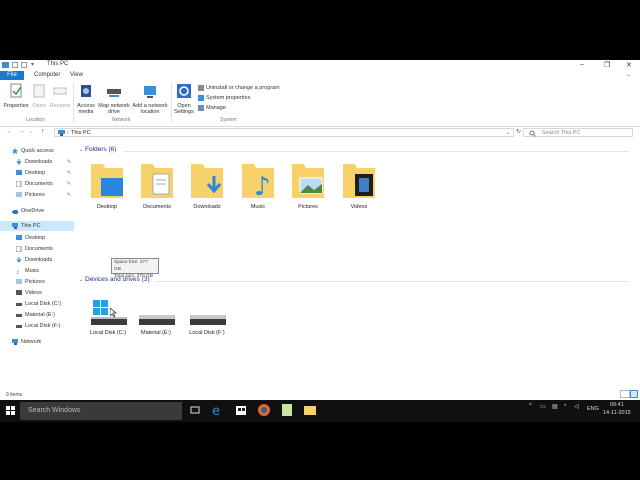 The width and height of the screenshot is (640, 480). Describe the element at coordinates (15, 65) in the screenshot. I see `properties-quick-icon` at that location.